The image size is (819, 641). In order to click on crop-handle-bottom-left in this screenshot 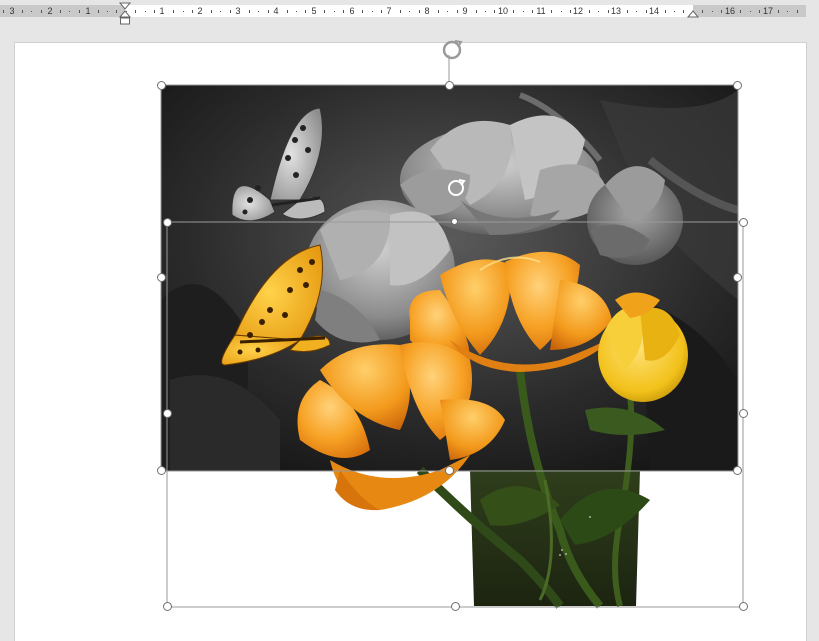, I will do `click(167, 606)`.